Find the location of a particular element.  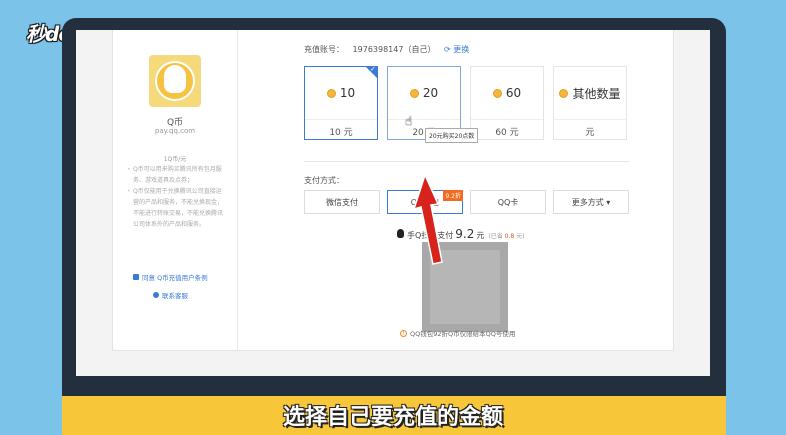

red-arrow-annotation is located at coordinates (427, 218).